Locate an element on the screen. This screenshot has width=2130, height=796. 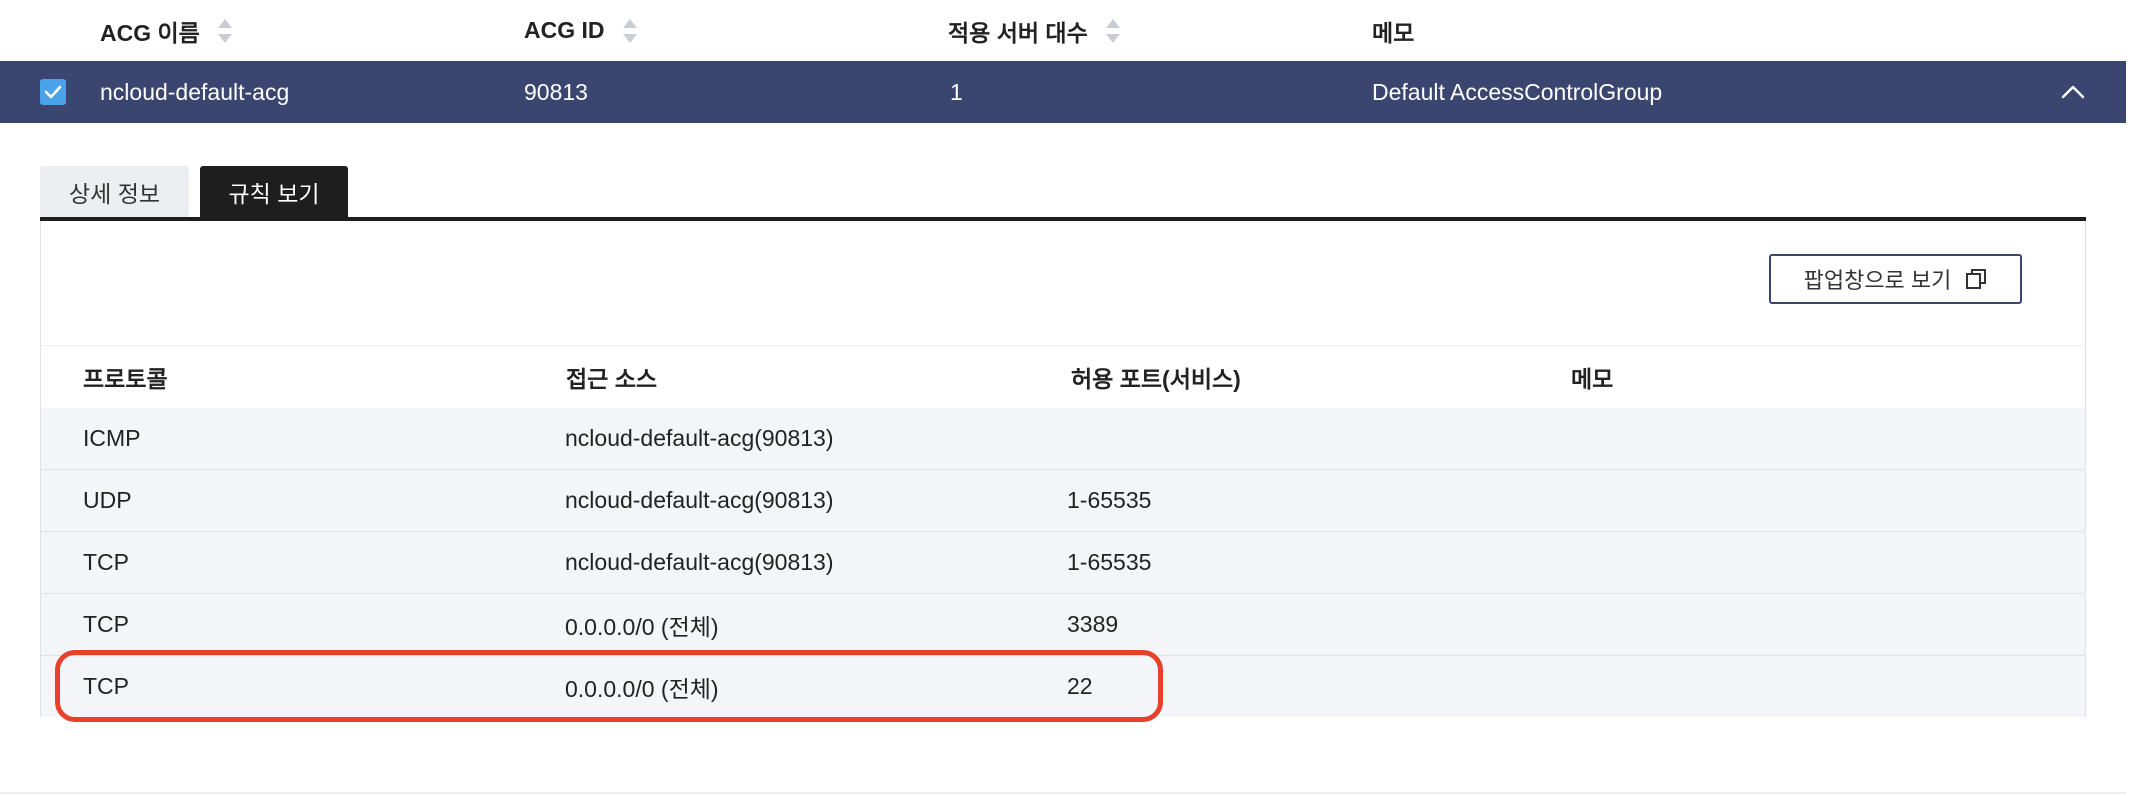
highlight-annotation is located at coordinates (609, 686).